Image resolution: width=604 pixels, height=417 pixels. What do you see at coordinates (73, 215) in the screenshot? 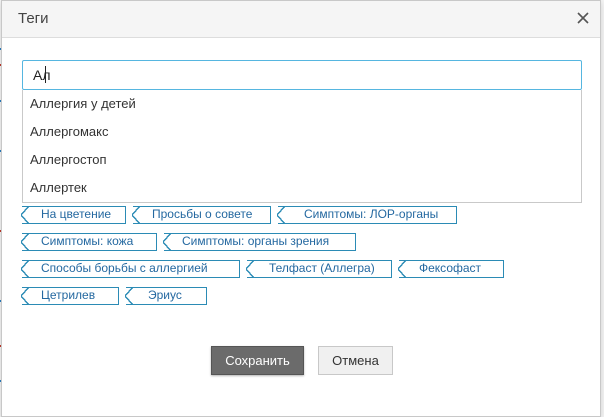
I see `tag-chip: На цветение` at bounding box center [73, 215].